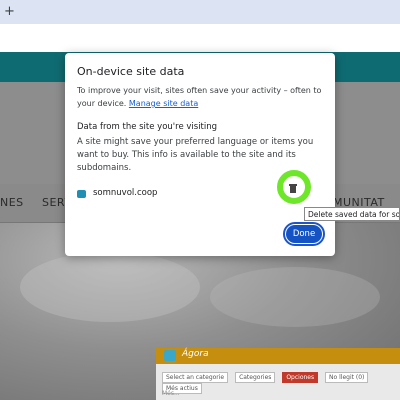 This screenshot has height=400, width=400. Describe the element at coordinates (170, 355) in the screenshot. I see `app-logo-icon` at that location.